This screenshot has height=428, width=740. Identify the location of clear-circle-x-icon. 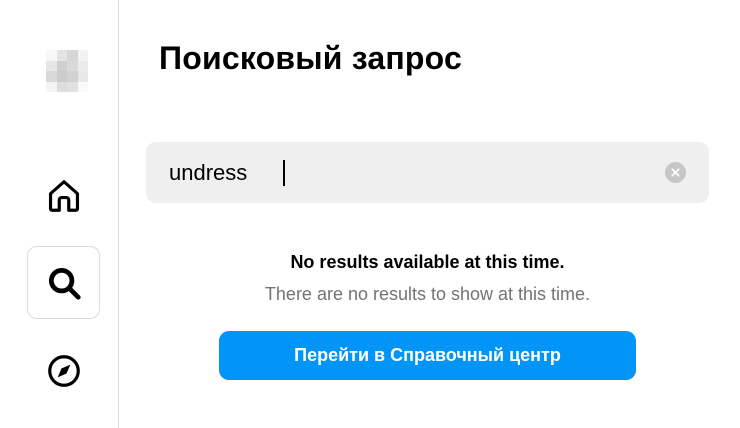
(675, 172).